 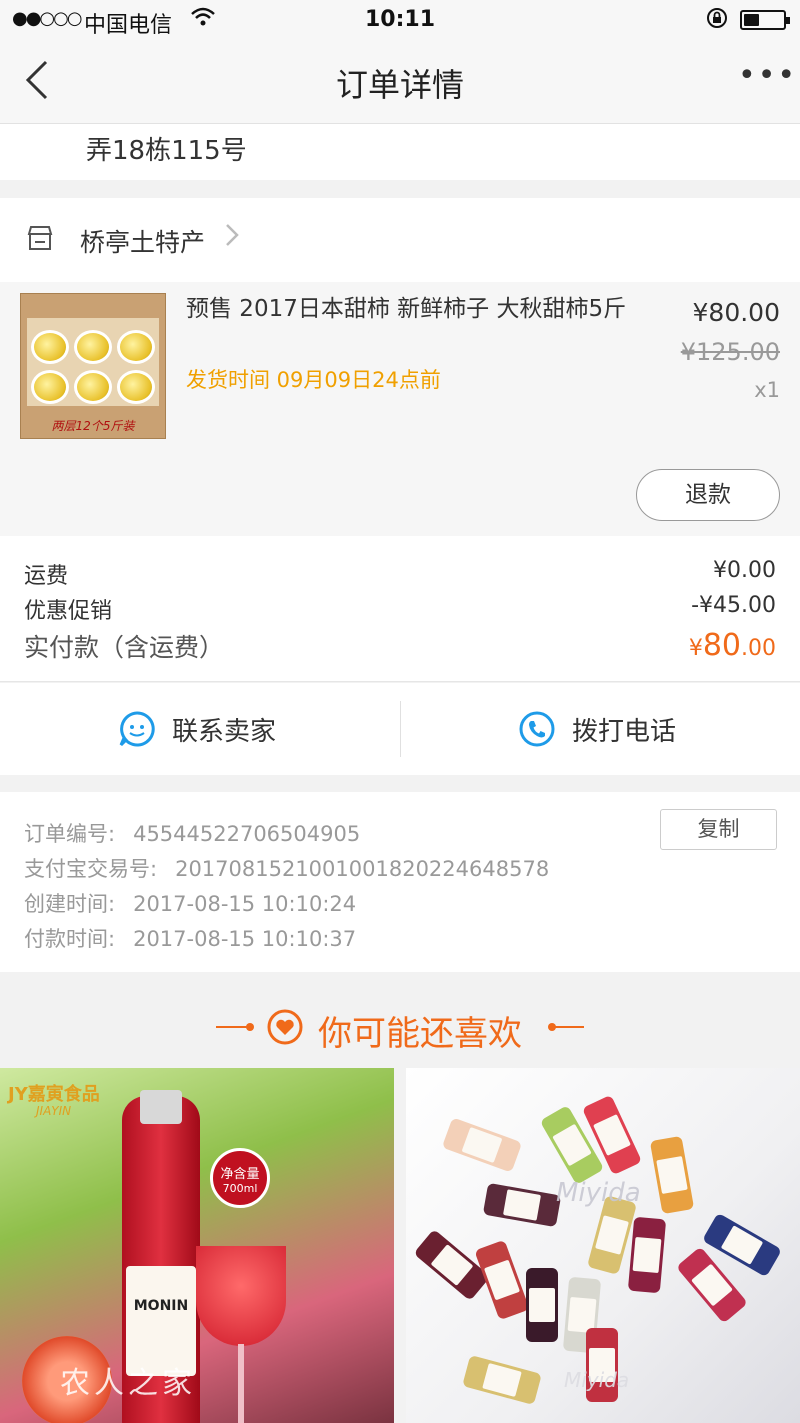 What do you see at coordinates (758, 648) in the screenshot?
I see `total-decimal: .00` at bounding box center [758, 648].